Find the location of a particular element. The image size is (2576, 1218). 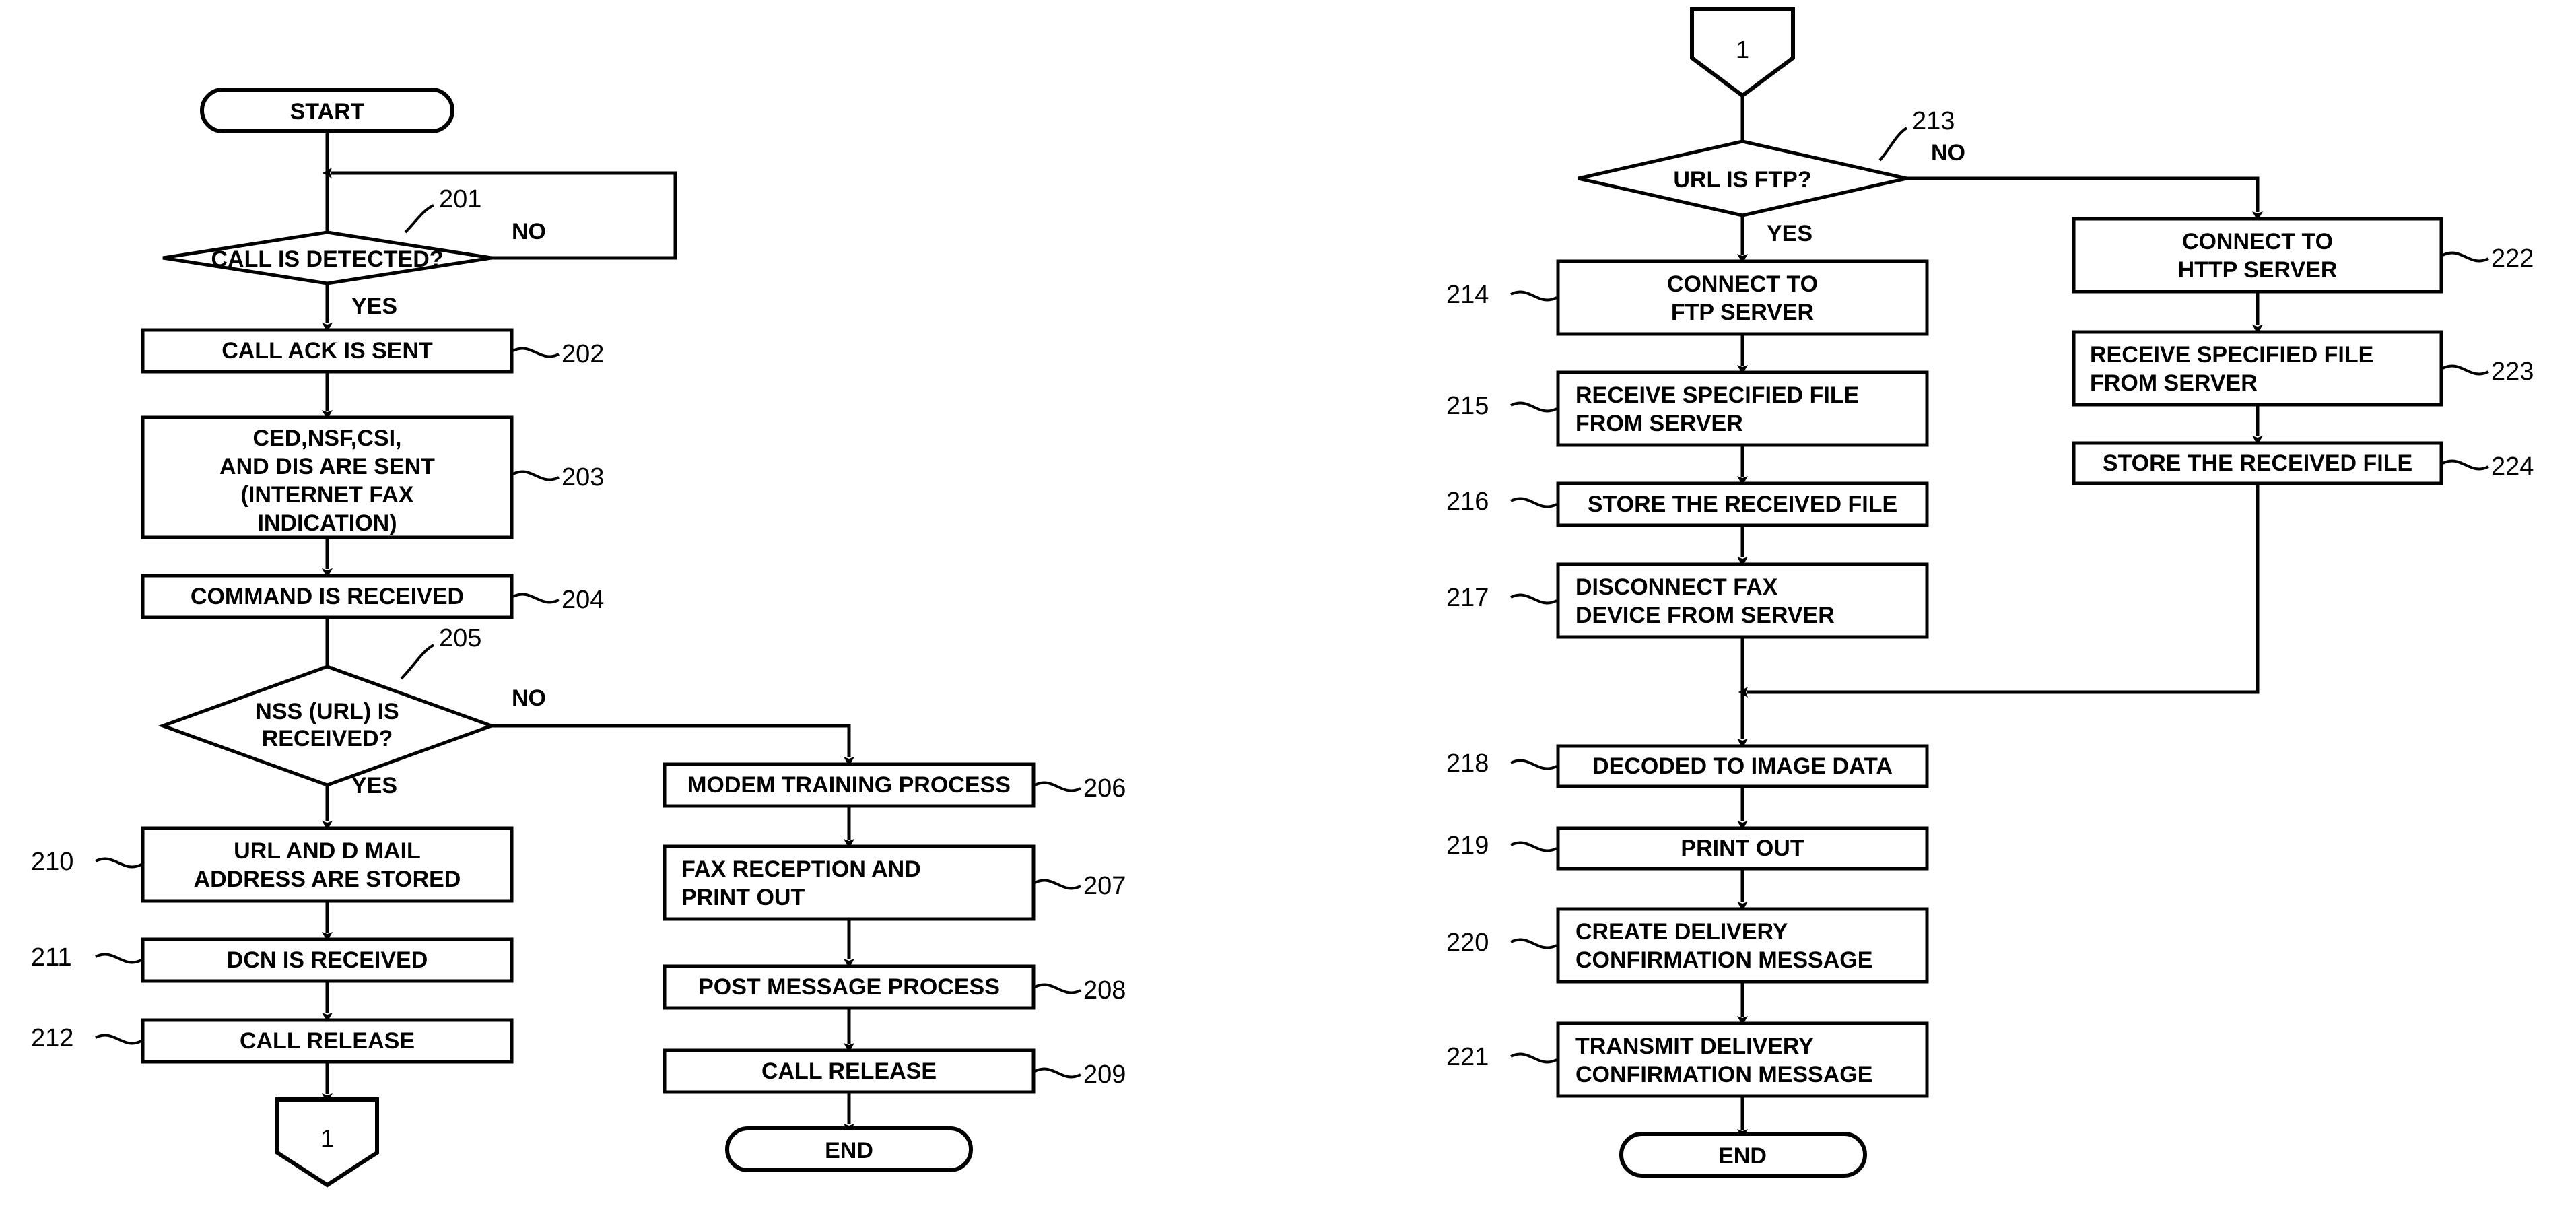

ref-224: 224 is located at coordinates (2512, 466).